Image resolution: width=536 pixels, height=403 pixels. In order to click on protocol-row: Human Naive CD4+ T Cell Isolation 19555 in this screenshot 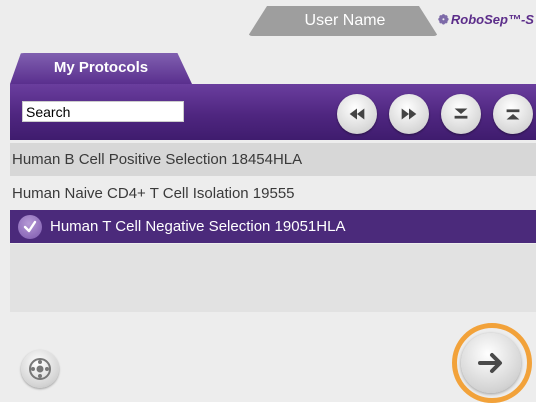, I will do `click(273, 193)`.